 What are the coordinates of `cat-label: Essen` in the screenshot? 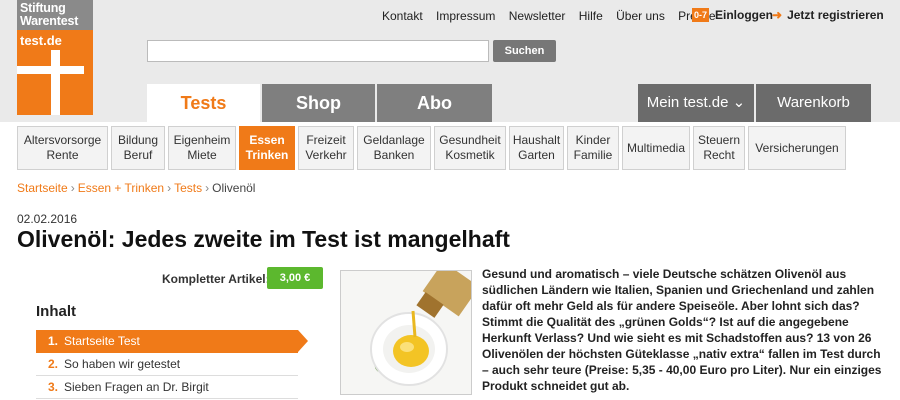 It's located at (267, 140).